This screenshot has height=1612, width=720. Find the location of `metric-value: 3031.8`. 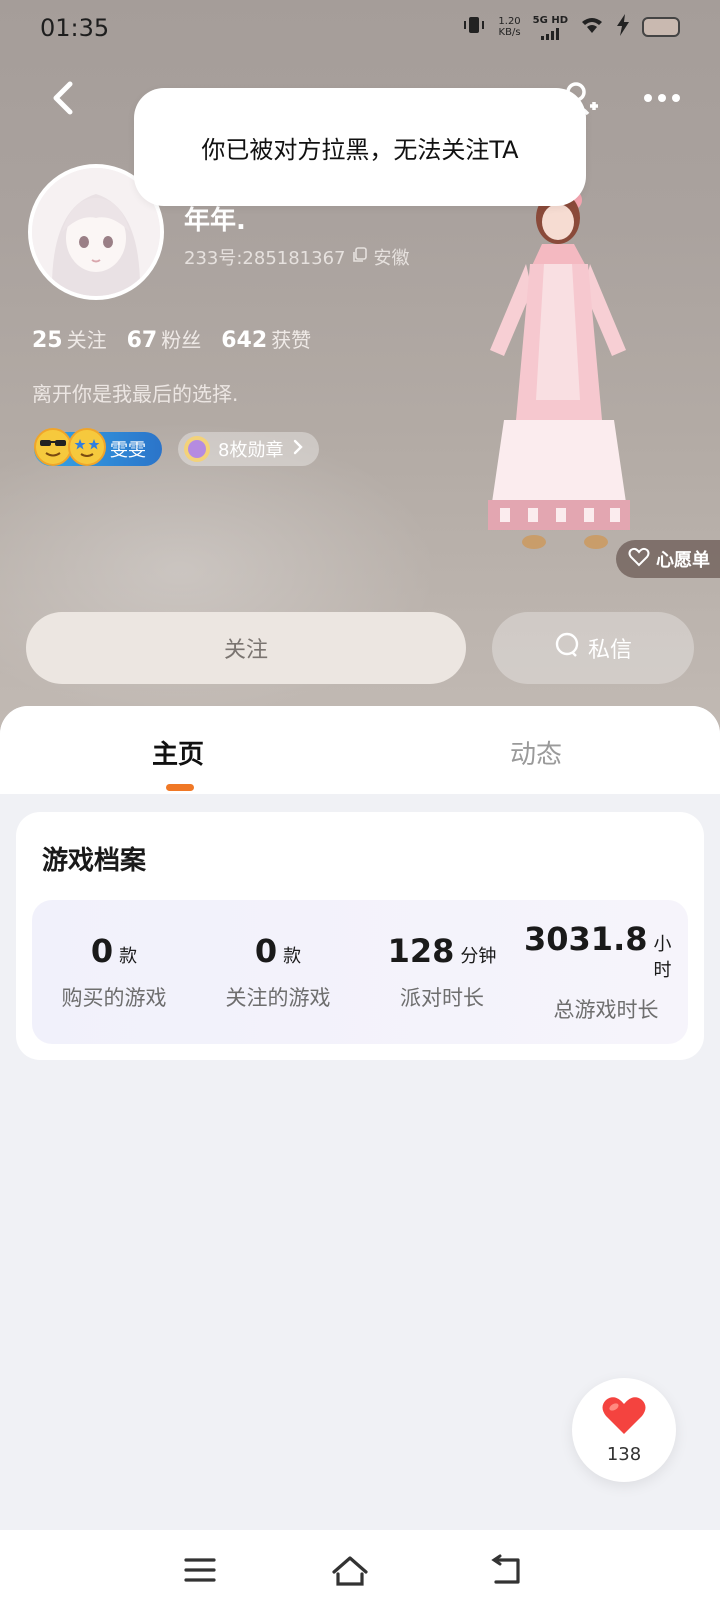

metric-value: 3031.8 is located at coordinates (586, 939).